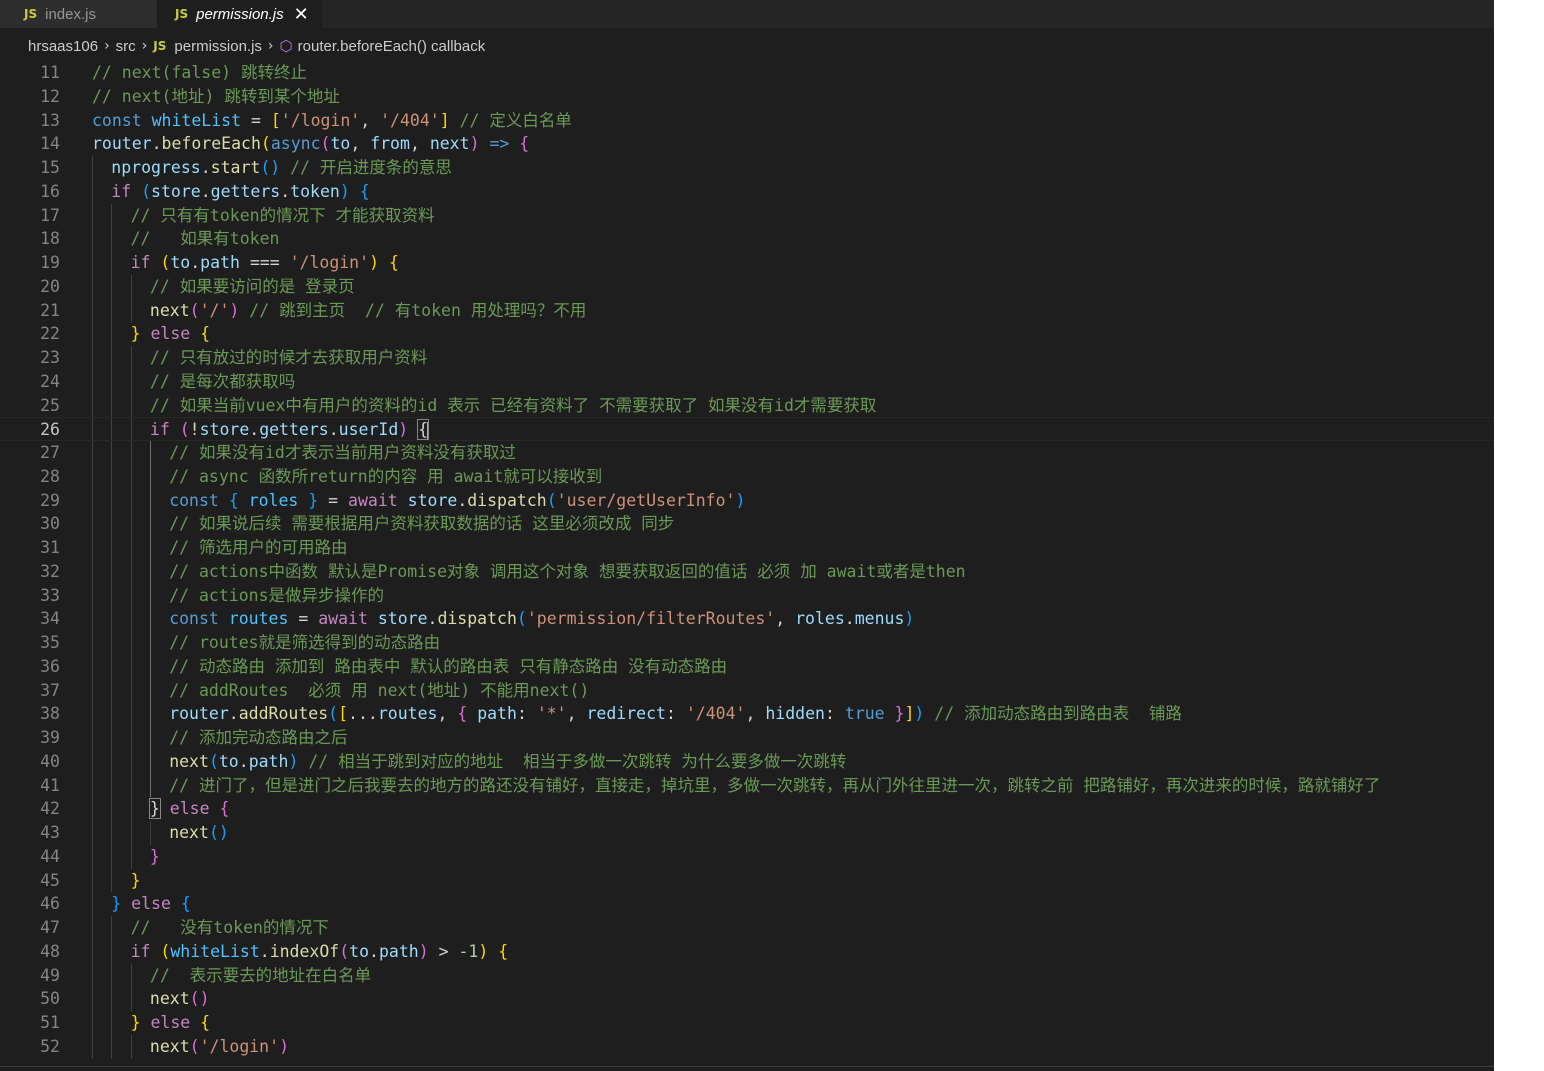 The width and height of the screenshot is (1544, 1071). I want to click on code-line: 28 // async 函数所return的内容 用 await就可以接收到, so click(747, 476).